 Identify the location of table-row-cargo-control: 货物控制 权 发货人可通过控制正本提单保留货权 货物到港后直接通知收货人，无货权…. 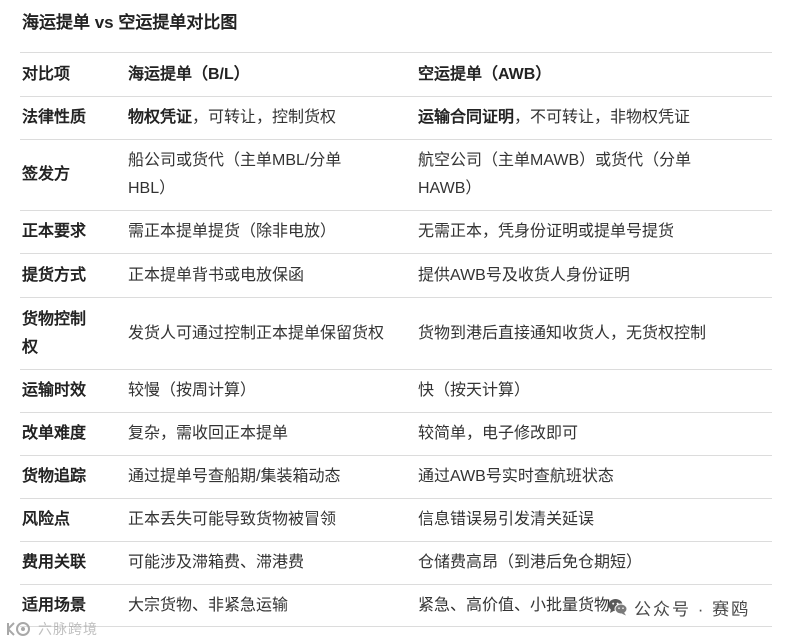
(396, 333).